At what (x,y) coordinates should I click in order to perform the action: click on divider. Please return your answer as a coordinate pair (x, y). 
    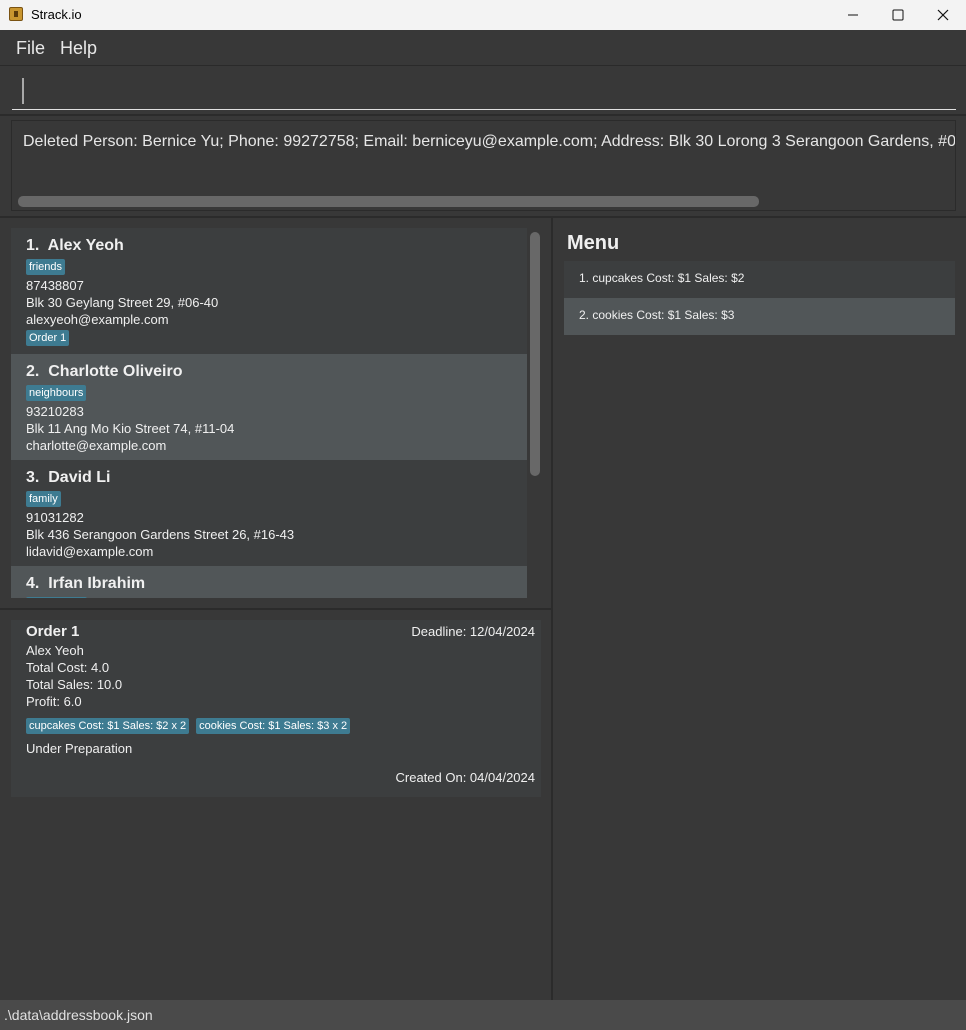
    Looking at the image, I should click on (275, 609).